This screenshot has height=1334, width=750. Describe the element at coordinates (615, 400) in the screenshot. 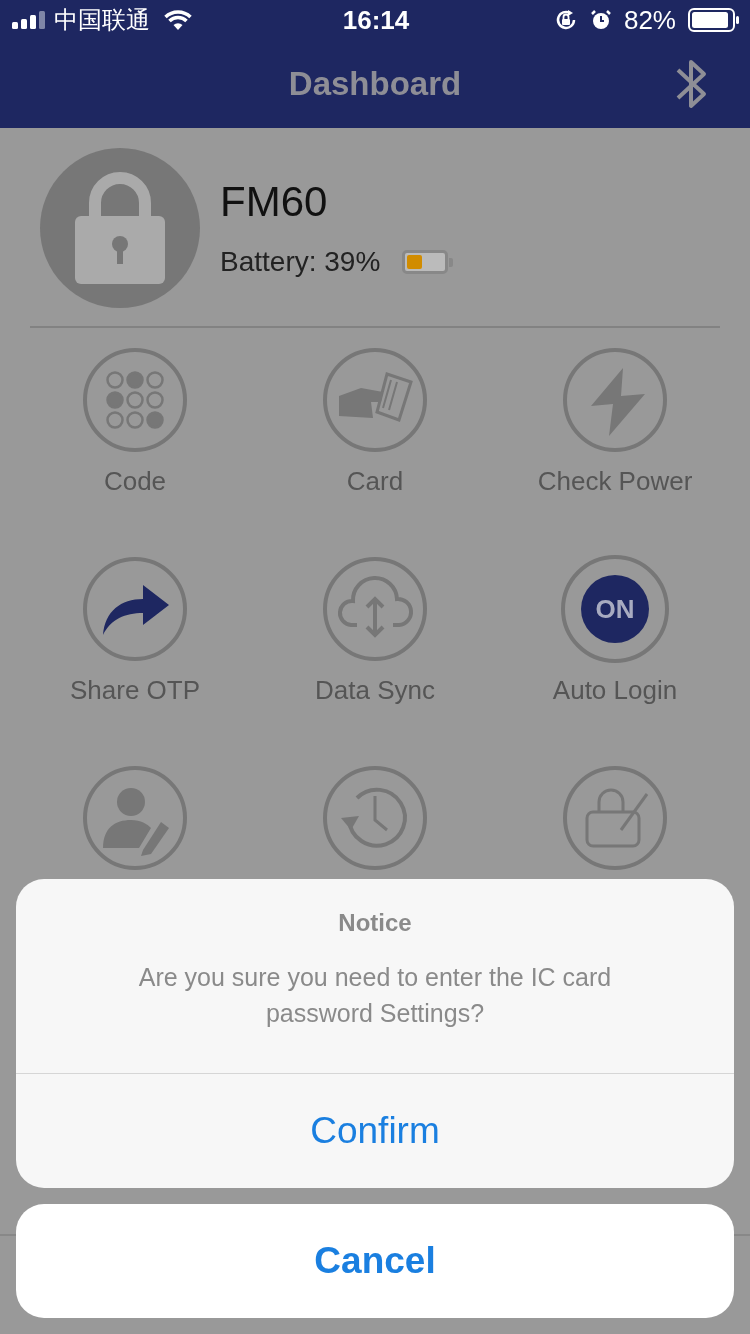

I see `lightning-icon` at that location.